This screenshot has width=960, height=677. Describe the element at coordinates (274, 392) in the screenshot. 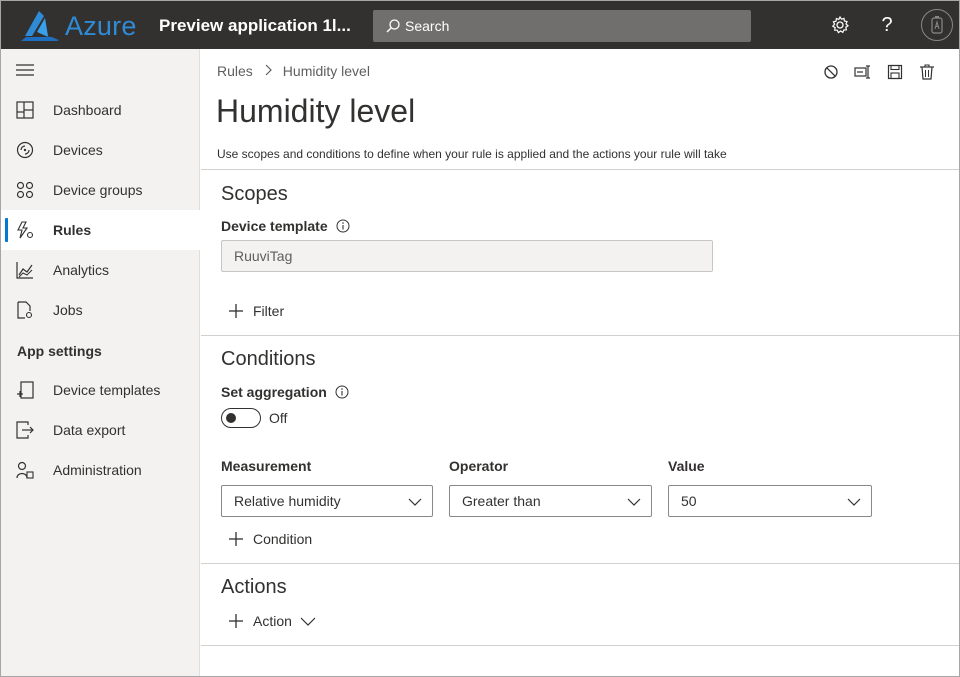

I see `set-aggregation-label-text: Set aggregation` at that location.